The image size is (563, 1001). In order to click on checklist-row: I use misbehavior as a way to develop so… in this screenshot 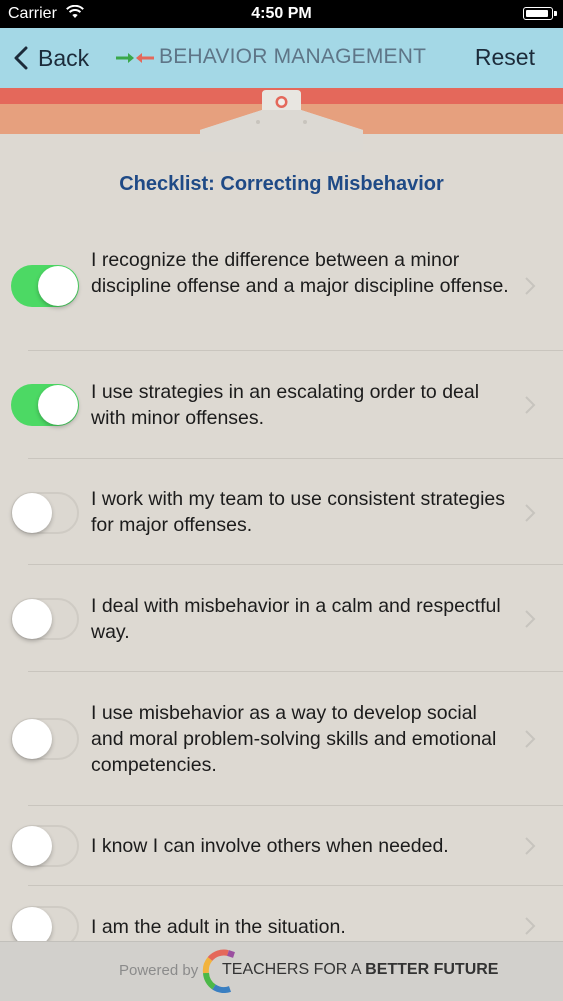, I will do `click(281, 739)`.